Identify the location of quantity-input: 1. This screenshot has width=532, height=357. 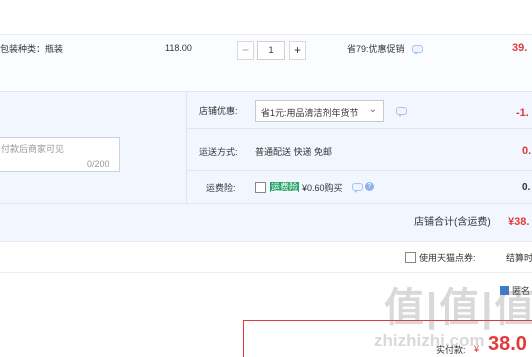
(271, 50).